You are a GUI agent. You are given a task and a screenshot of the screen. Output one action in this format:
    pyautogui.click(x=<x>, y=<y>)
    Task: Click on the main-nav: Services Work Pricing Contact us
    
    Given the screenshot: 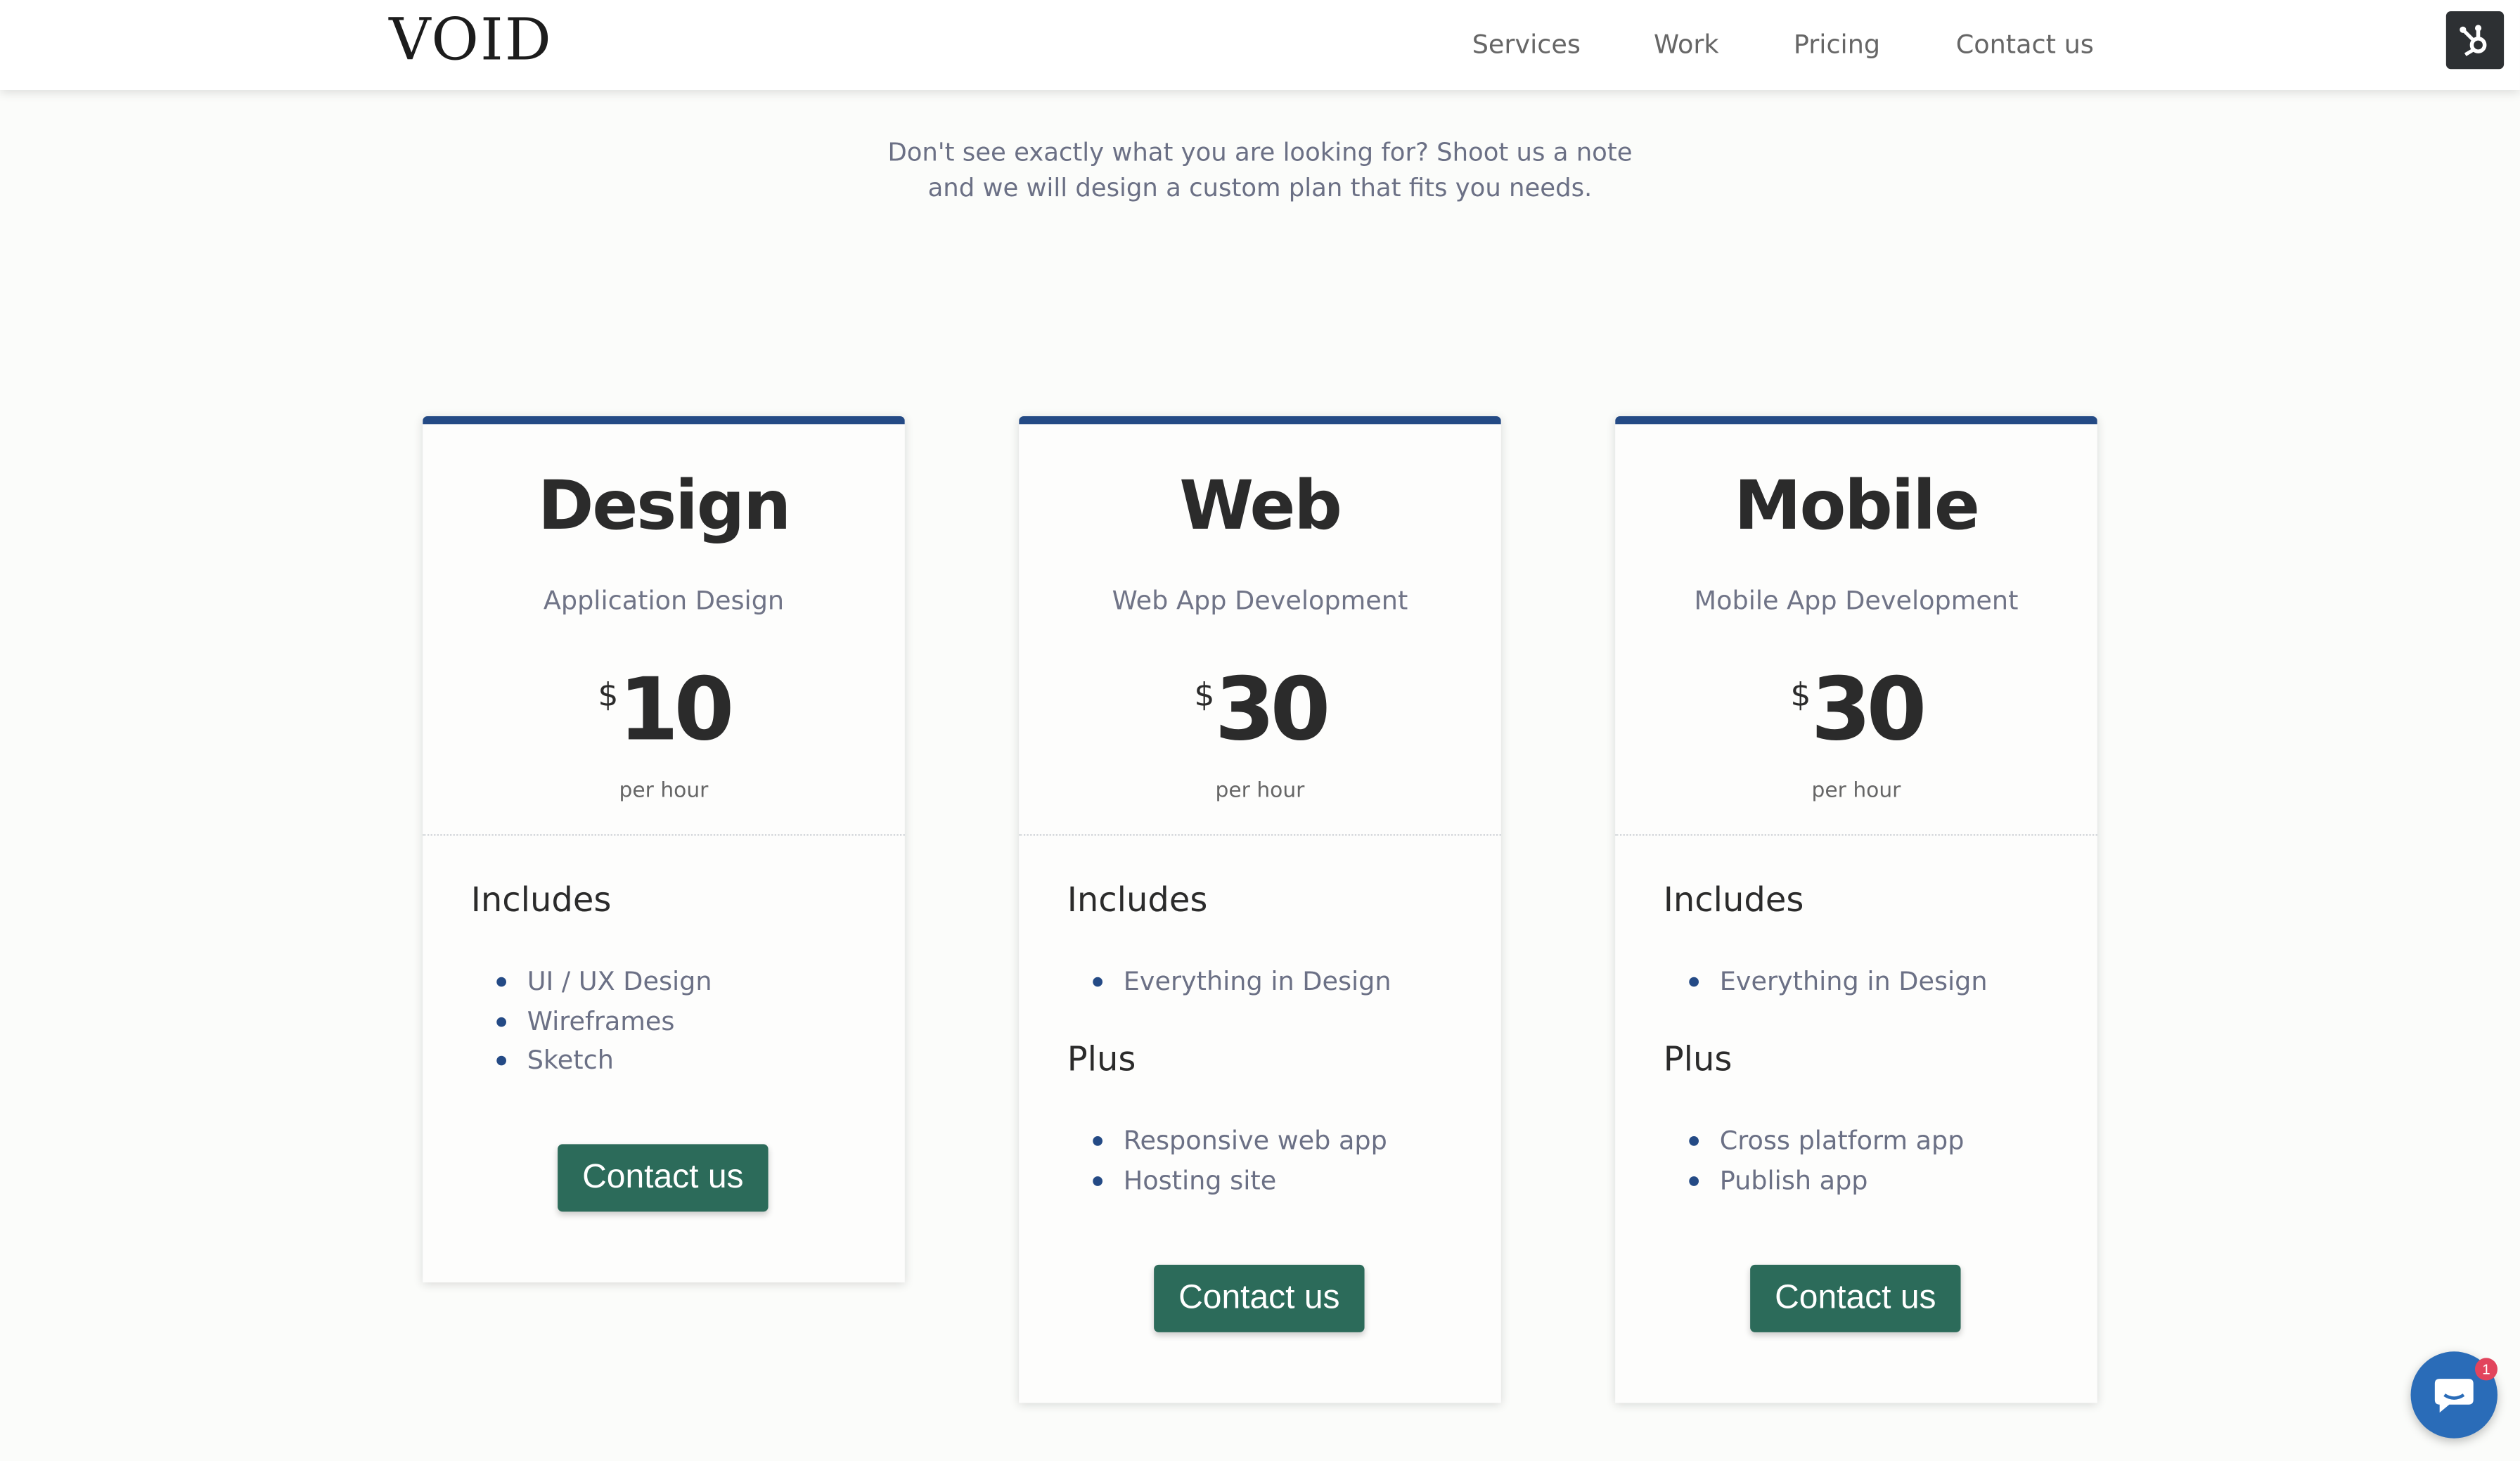 What is the action you would take?
    pyautogui.click(x=1260, y=45)
    